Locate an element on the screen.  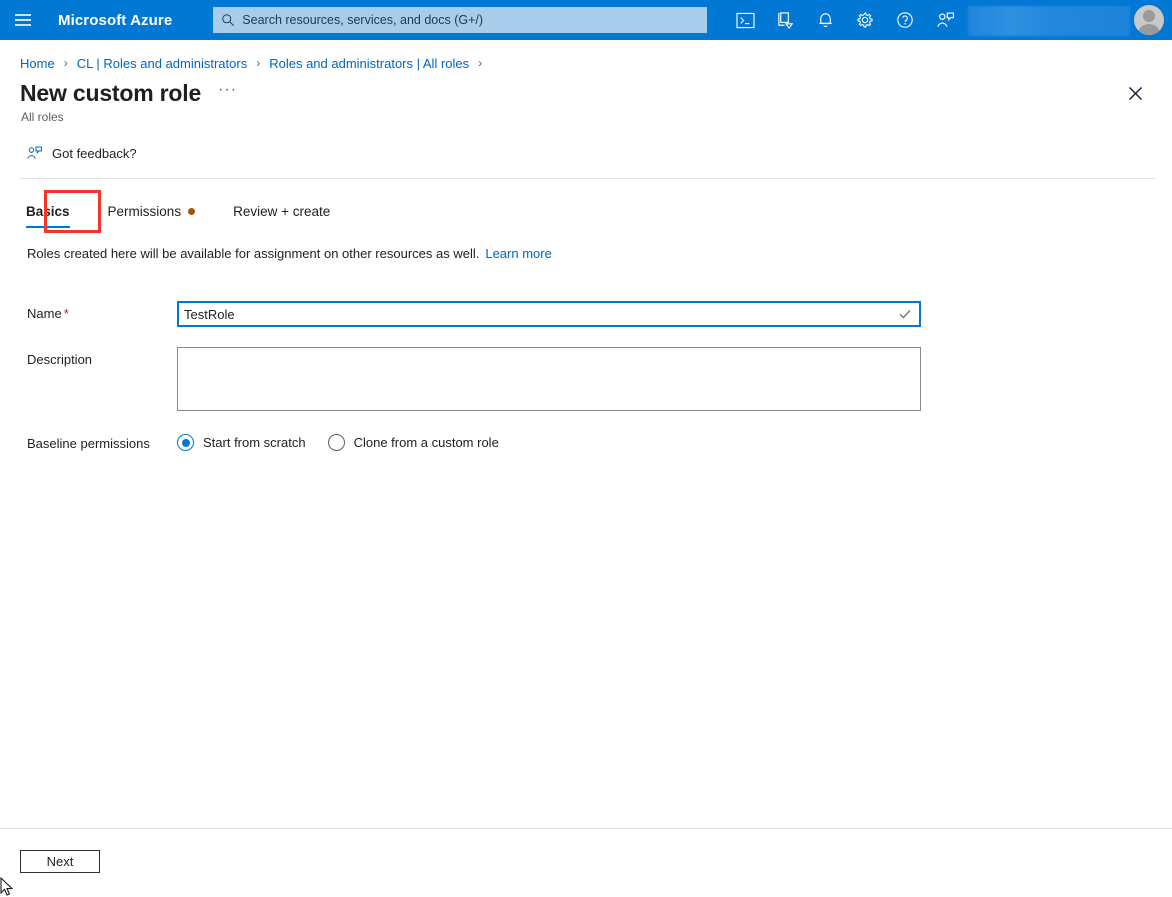
name-input-wrap is located at coordinates (549, 314).